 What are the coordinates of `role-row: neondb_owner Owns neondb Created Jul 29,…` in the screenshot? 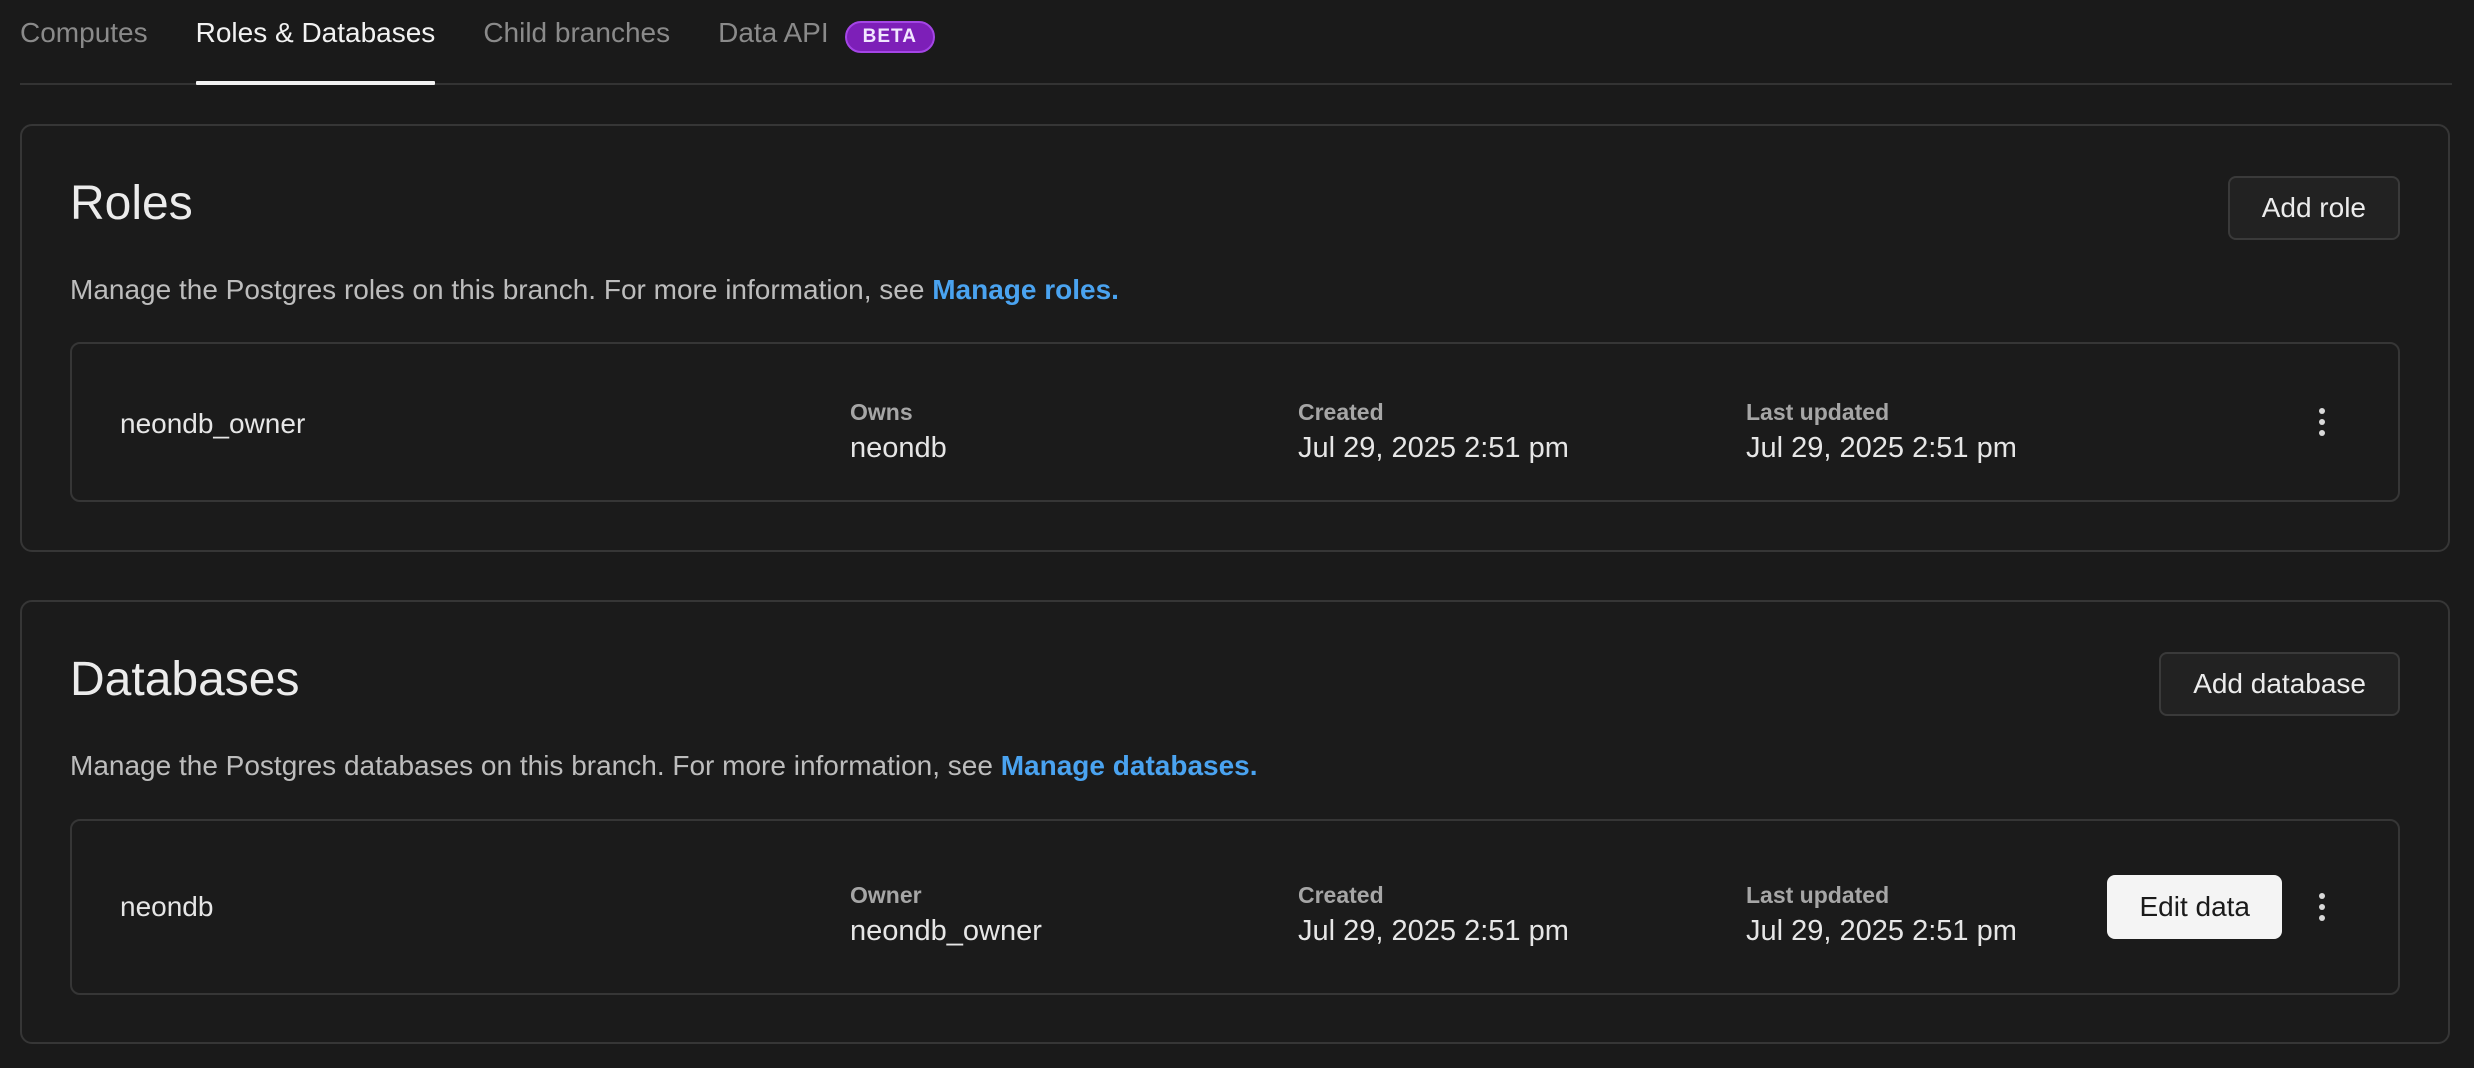 It's located at (1235, 422).